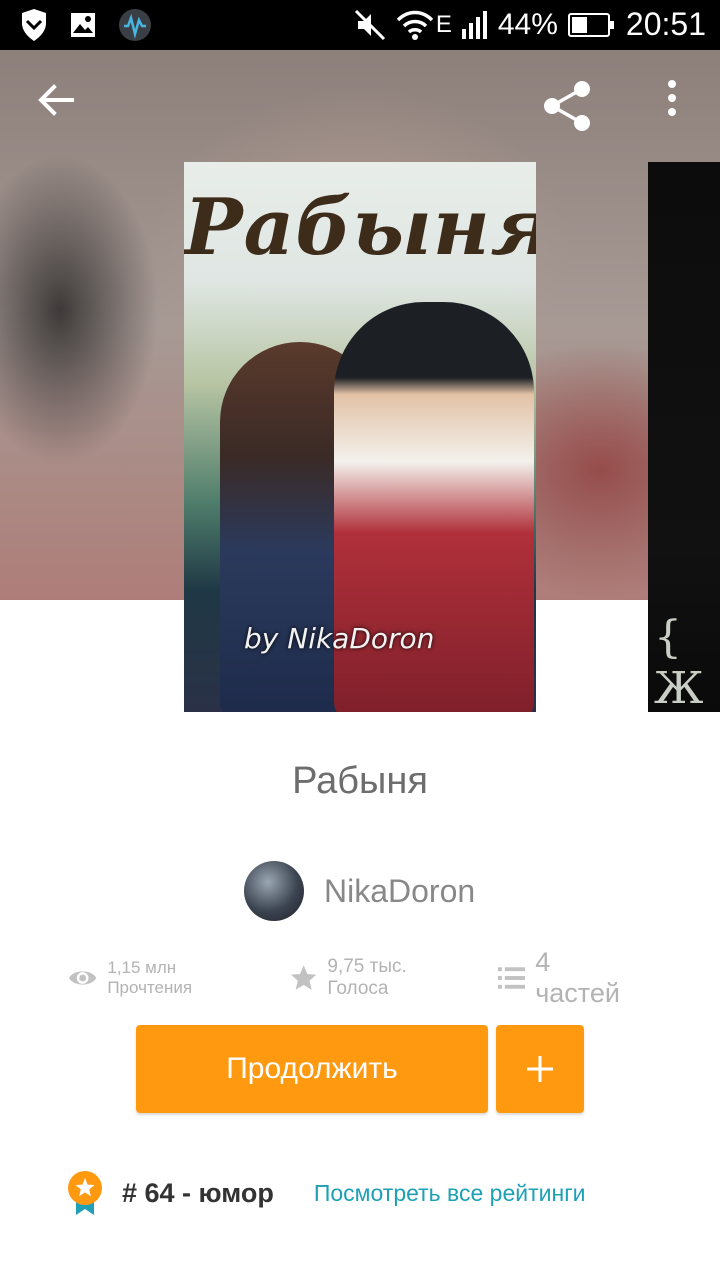 This screenshot has height=1280, width=720. I want to click on next-story-cover: { Ж Н, so click(684, 437).